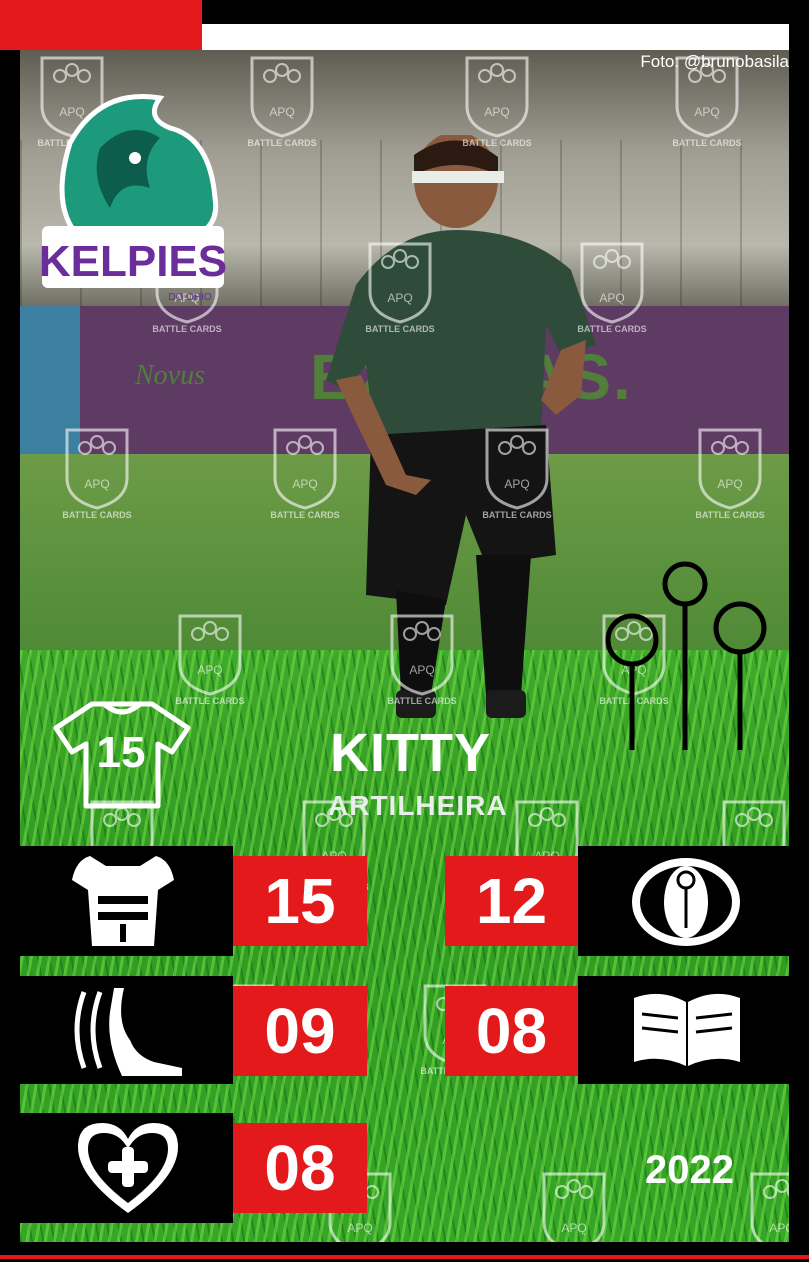  What do you see at coordinates (170, 375) in the screenshot?
I see `banner-brand-text: Novus` at bounding box center [170, 375].